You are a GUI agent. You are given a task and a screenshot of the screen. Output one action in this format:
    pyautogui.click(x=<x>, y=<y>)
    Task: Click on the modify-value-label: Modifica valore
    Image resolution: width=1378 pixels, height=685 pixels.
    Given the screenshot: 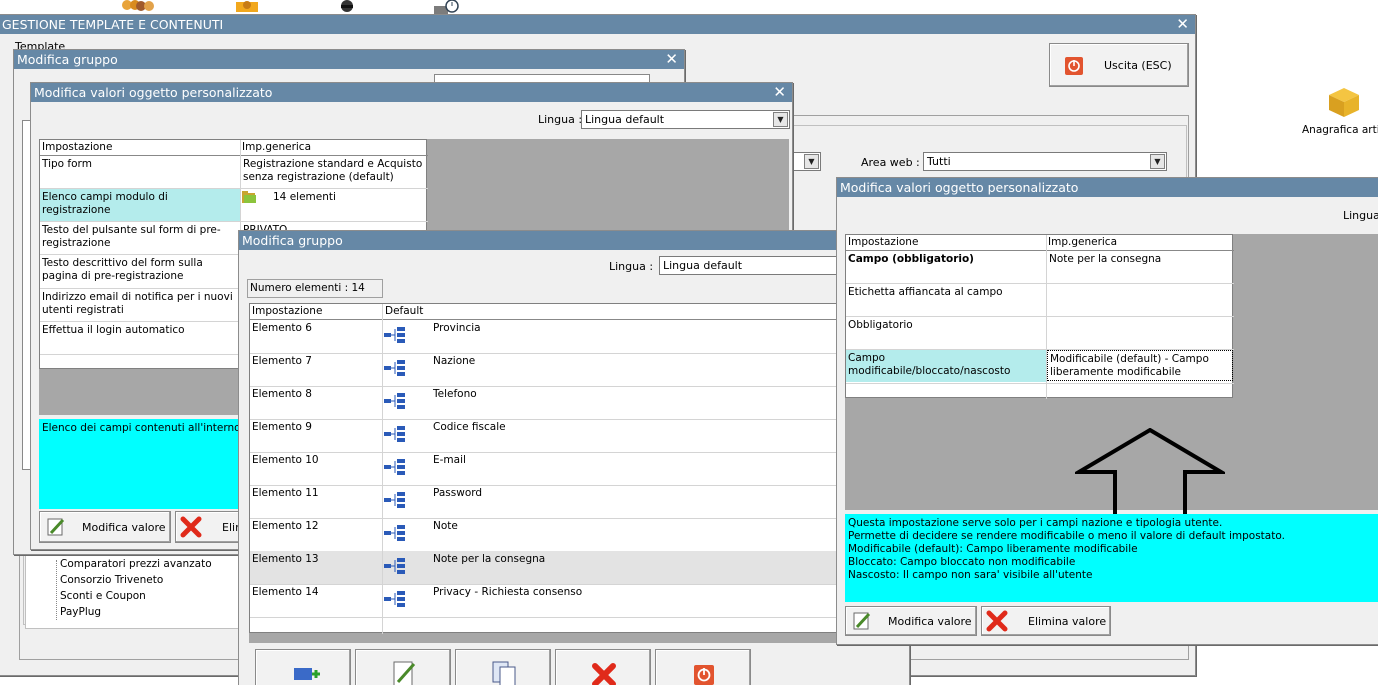 What is the action you would take?
    pyautogui.click(x=124, y=527)
    